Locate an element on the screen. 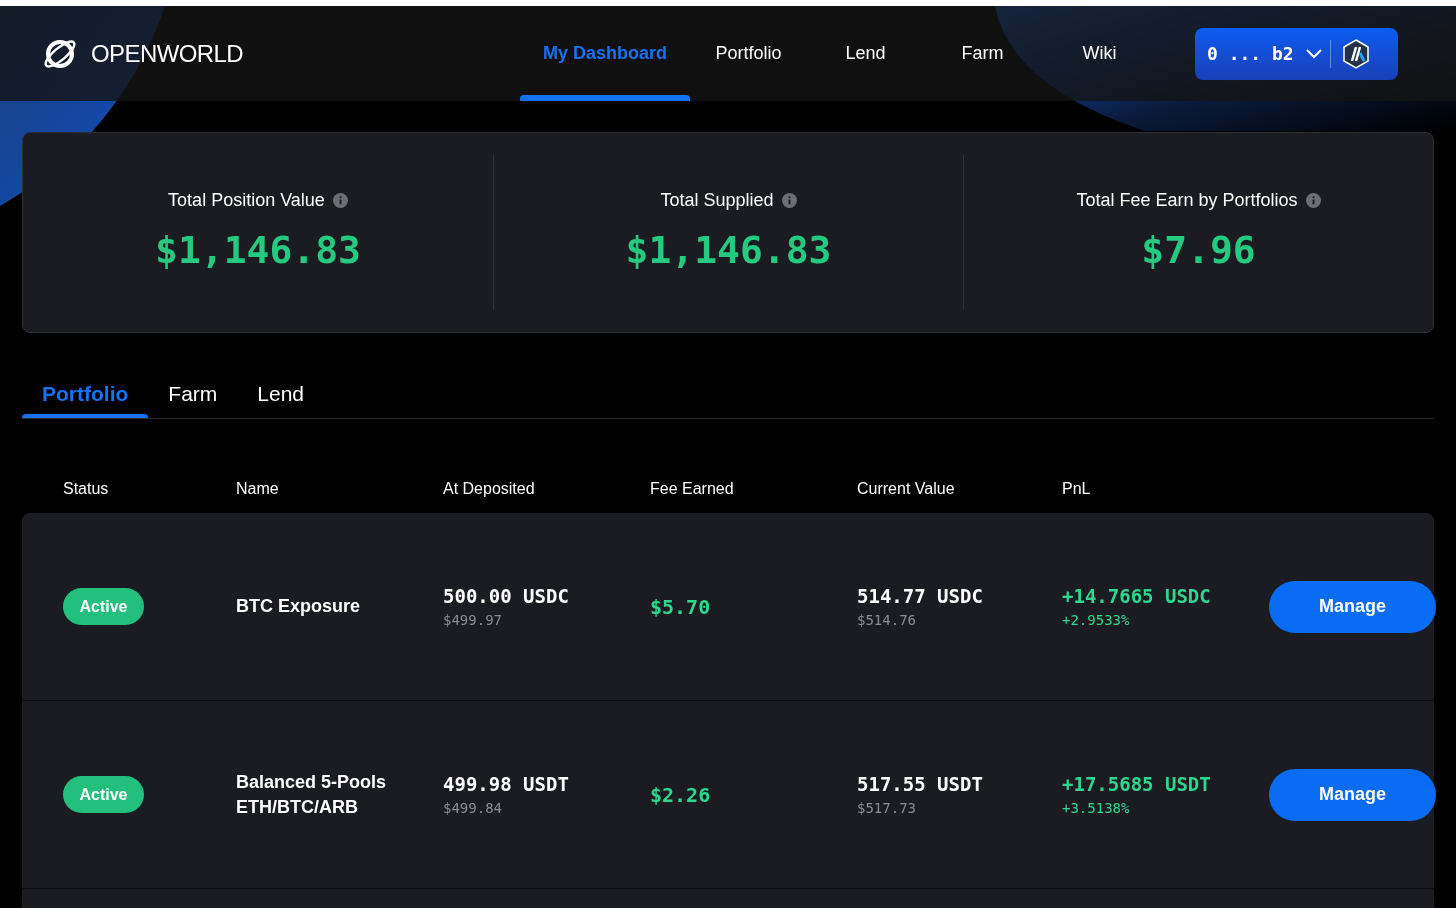  portfolio-name: Balanced 5-Pools ETH/BTC/ARB is located at coordinates (312, 794).